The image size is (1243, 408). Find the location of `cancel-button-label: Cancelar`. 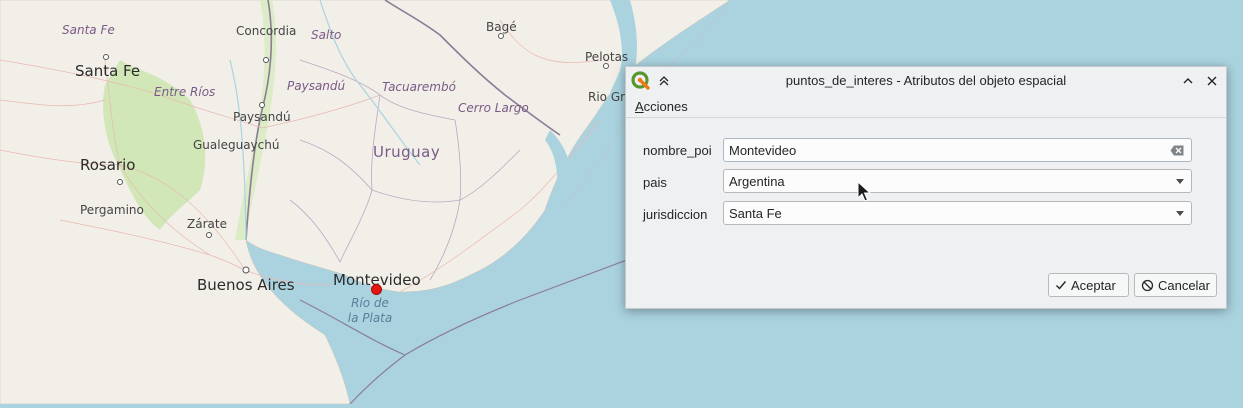

cancel-button-label: Cancelar is located at coordinates (1183, 285).